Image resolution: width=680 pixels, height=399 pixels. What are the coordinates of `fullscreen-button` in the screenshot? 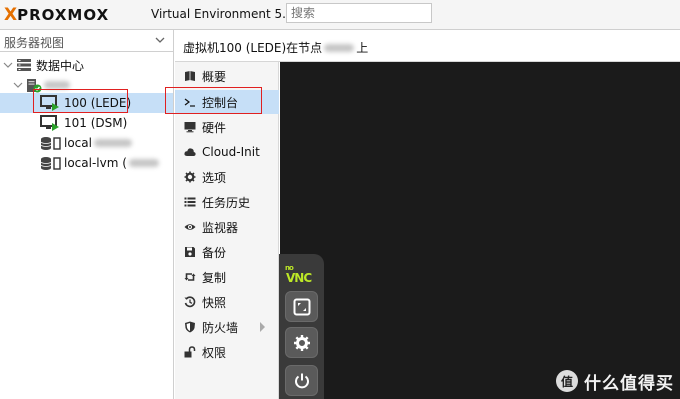 It's located at (301, 306).